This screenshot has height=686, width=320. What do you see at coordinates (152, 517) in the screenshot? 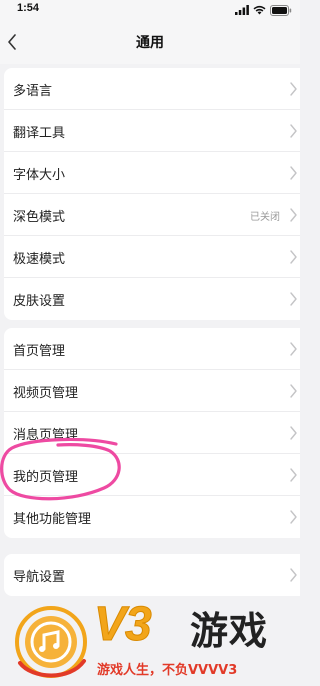
I see `menu-item-other-feature-management: 其他功能管理` at bounding box center [152, 517].